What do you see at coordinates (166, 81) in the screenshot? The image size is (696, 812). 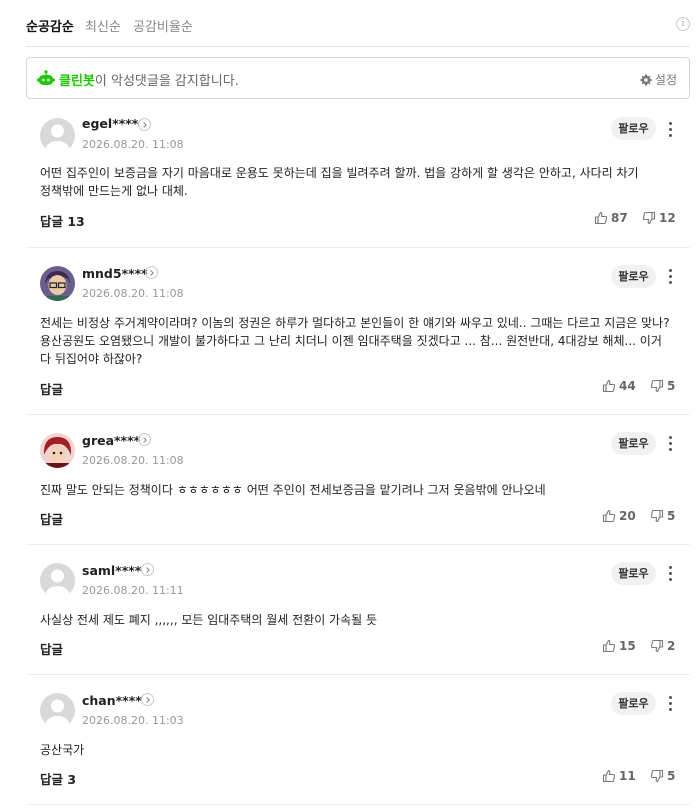 I see `cleanbot-description: 이 악성댓글을 감지합니다.` at bounding box center [166, 81].